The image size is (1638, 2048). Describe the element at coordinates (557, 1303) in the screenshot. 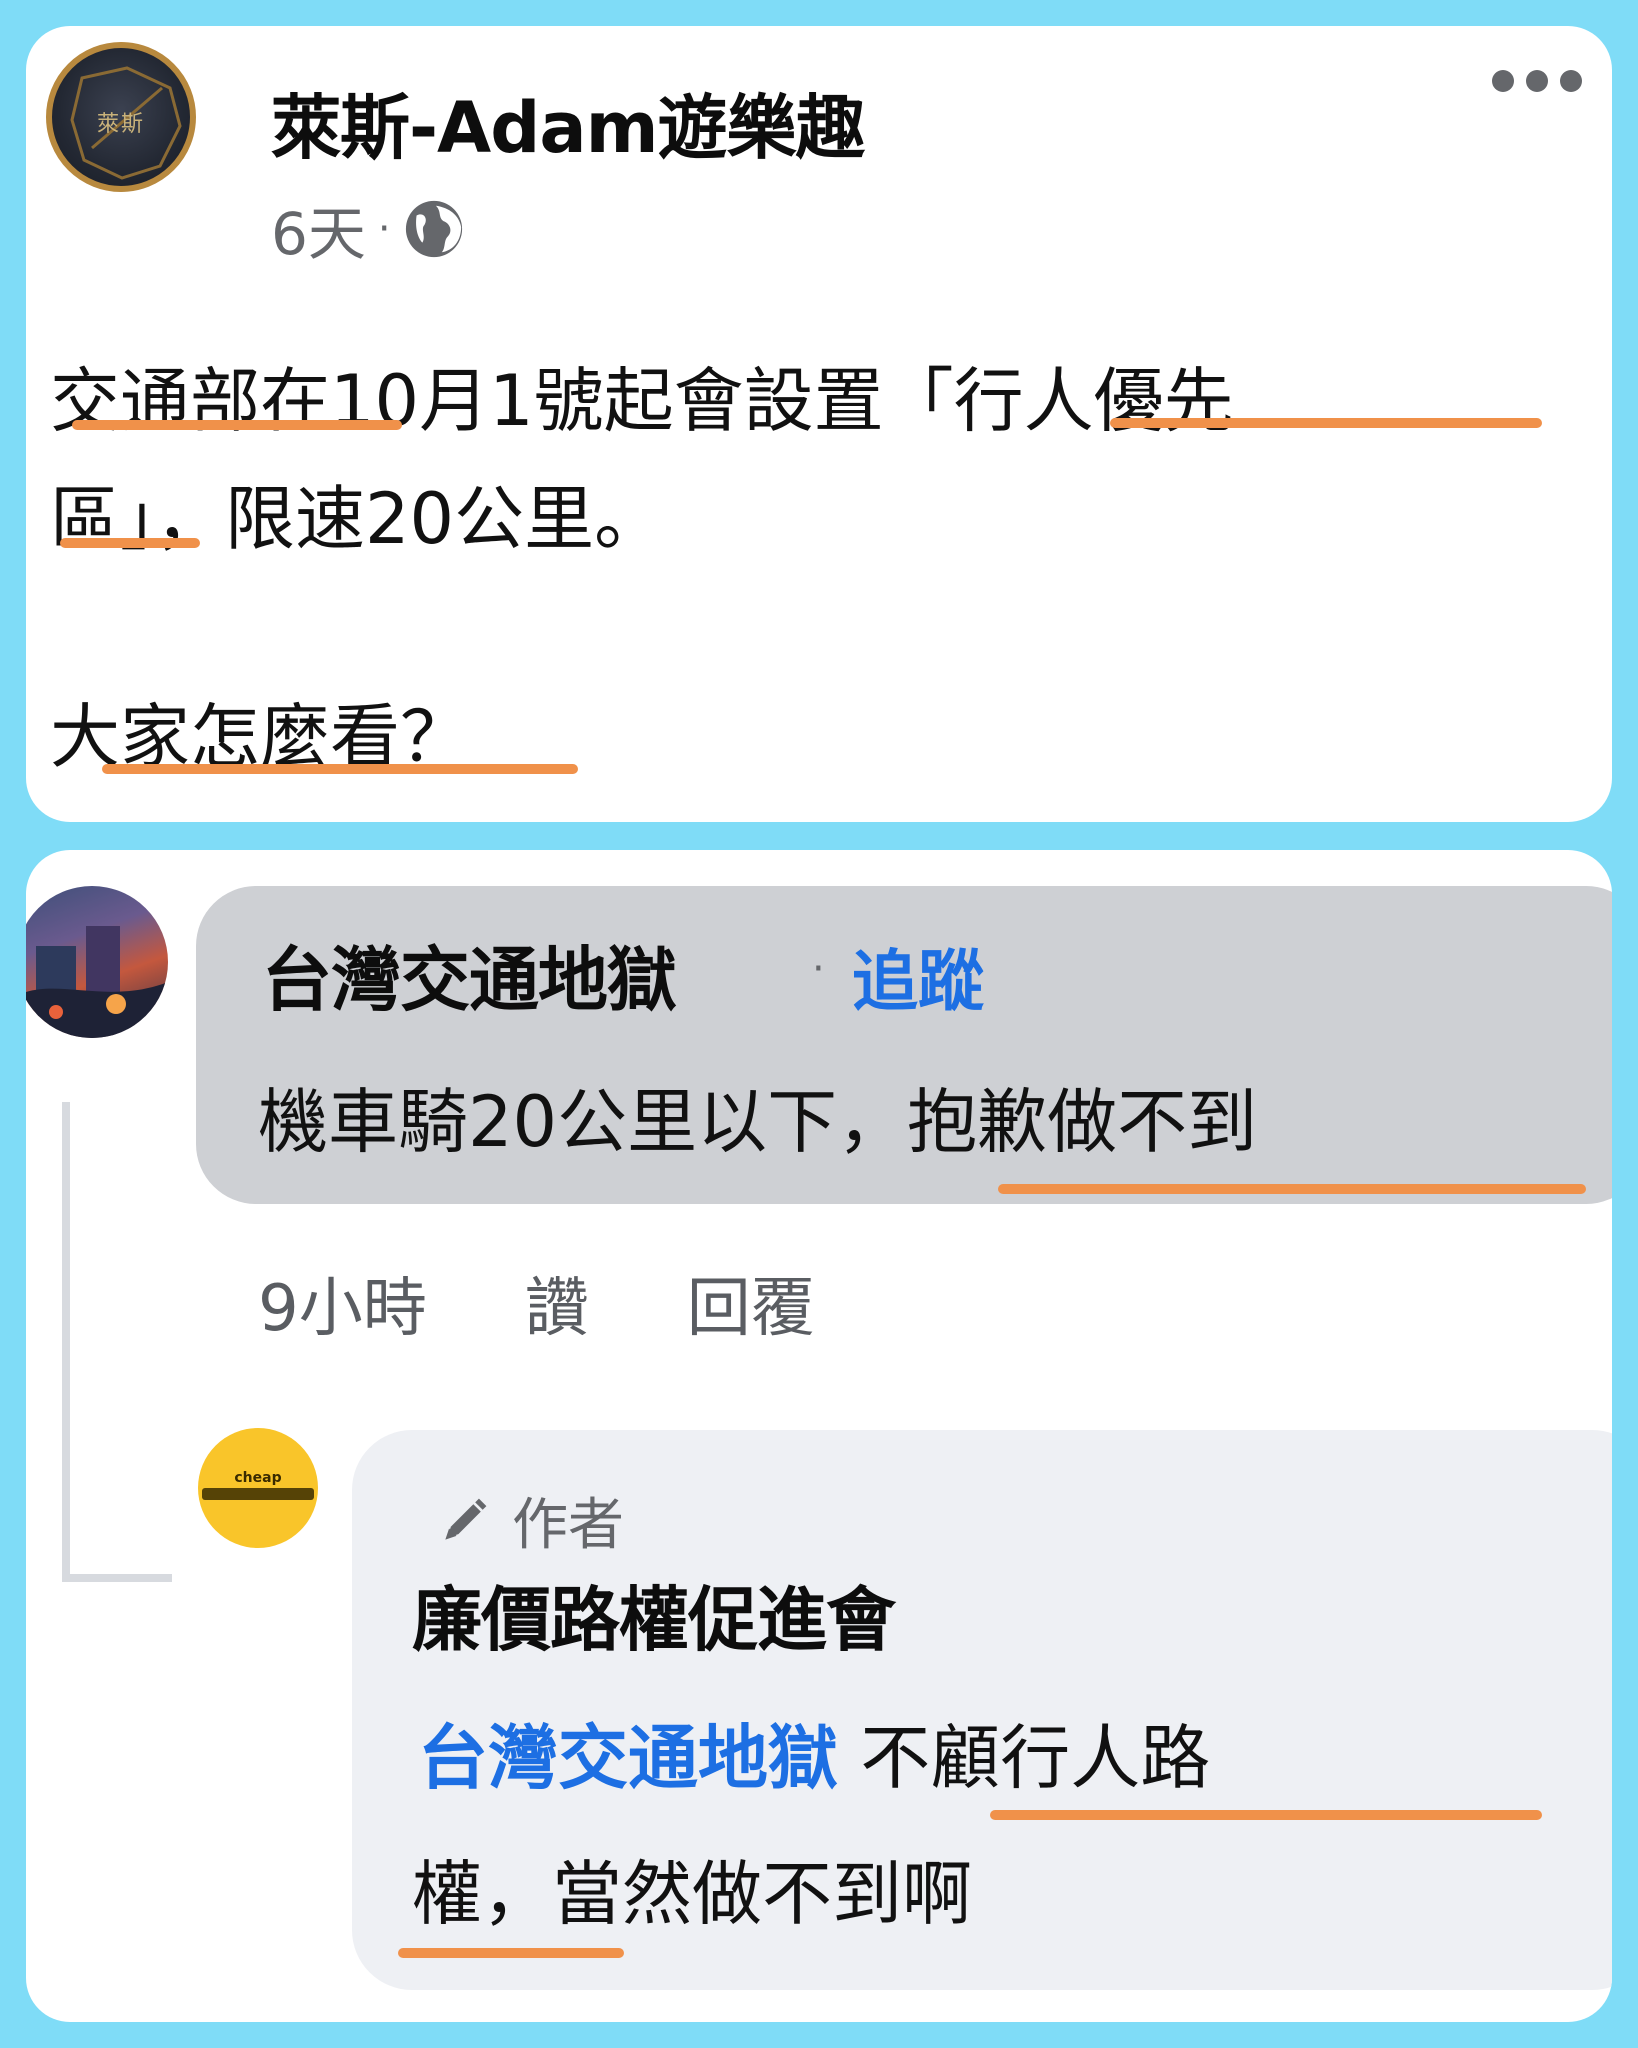

I see `like-button: 讚` at that location.